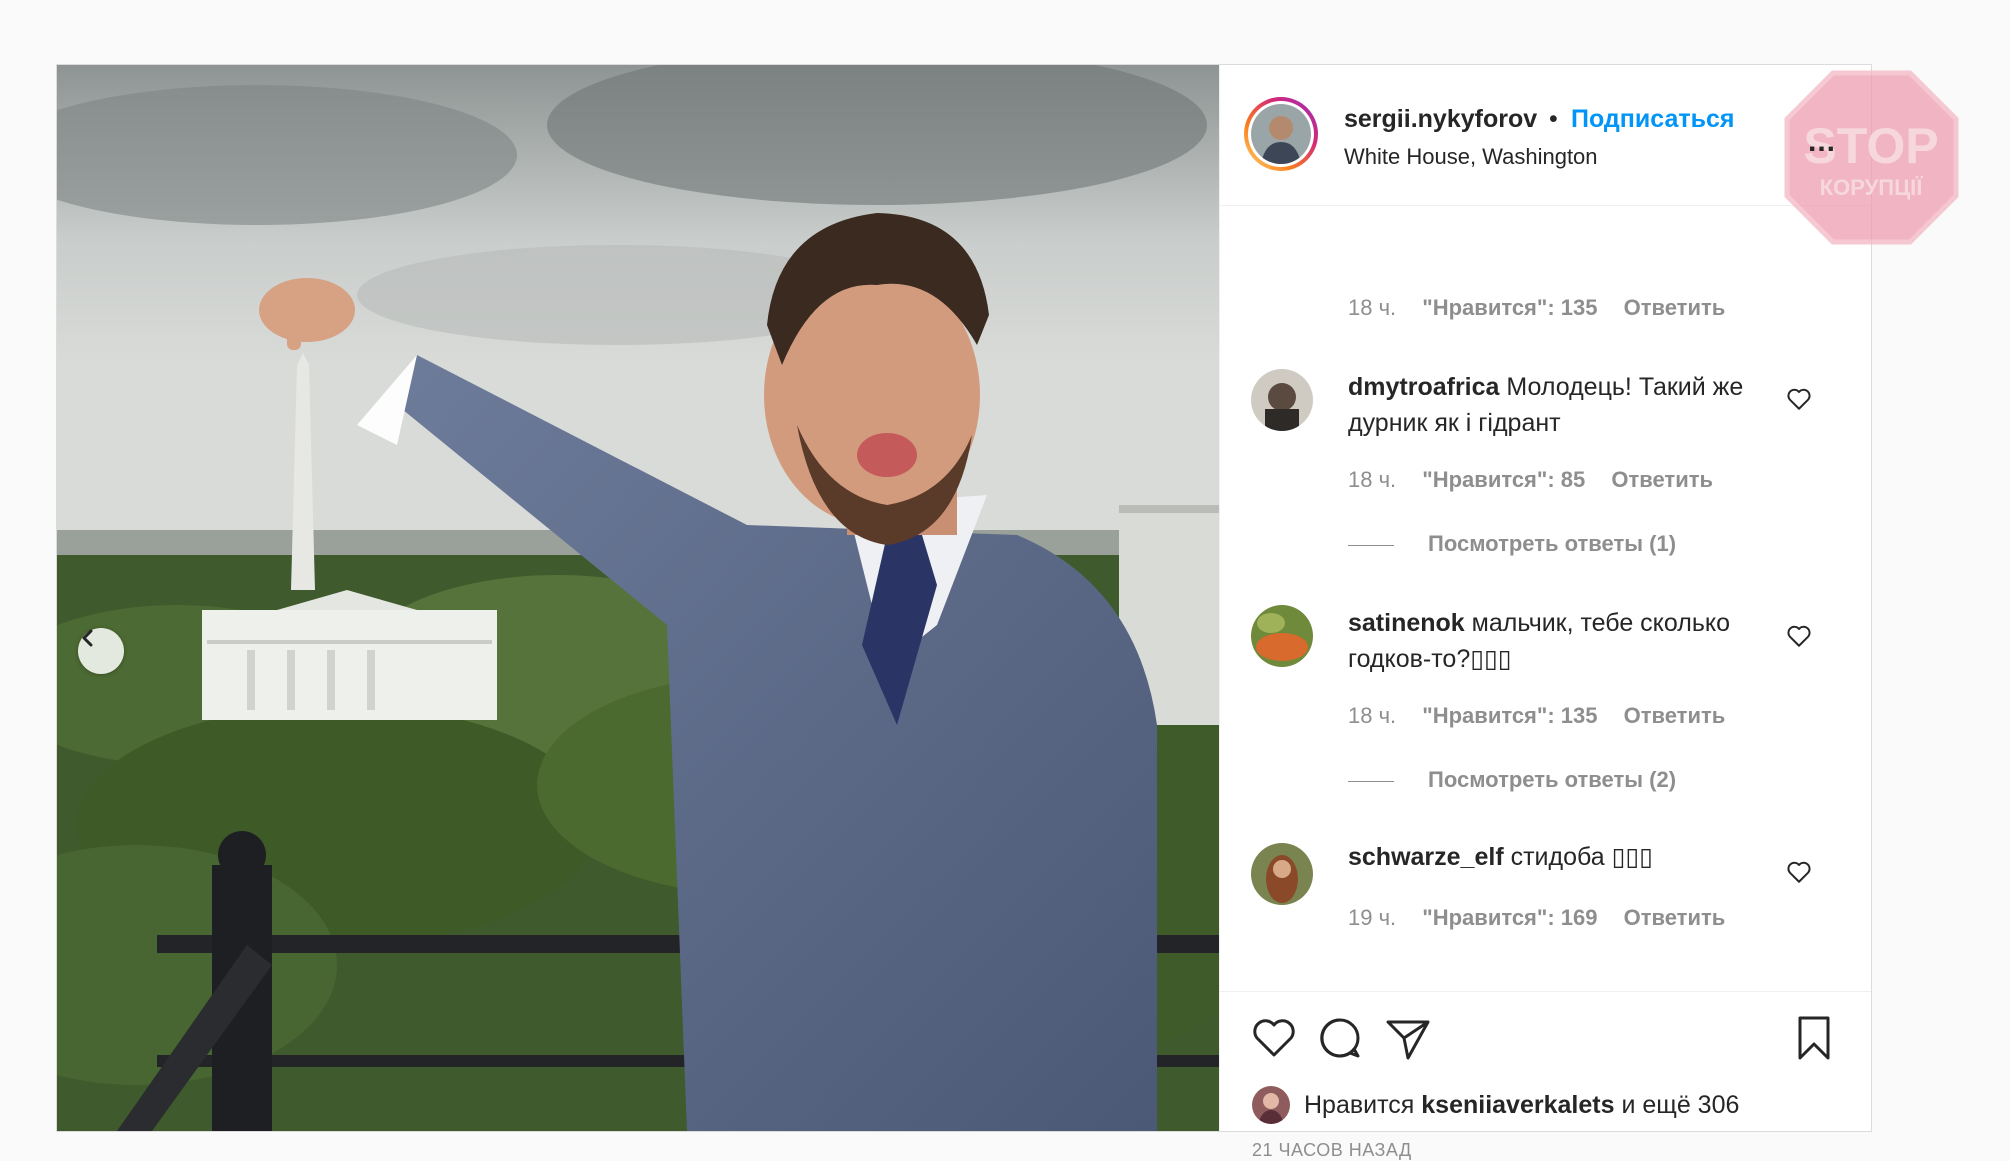  Describe the element at coordinates (1332, 1150) in the screenshot. I see `post-time-ago: 21 ЧАСОВ НАЗАД` at that location.